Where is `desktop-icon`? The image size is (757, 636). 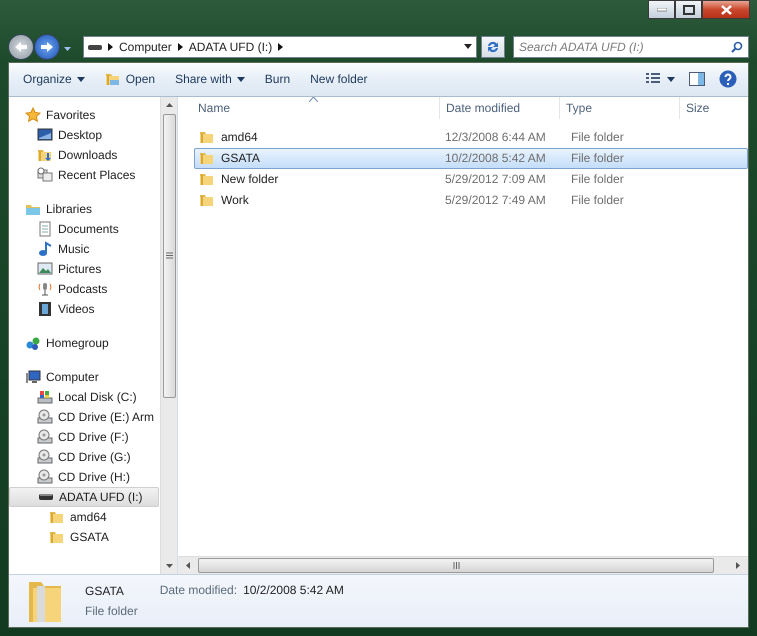
desktop-icon is located at coordinates (45, 134).